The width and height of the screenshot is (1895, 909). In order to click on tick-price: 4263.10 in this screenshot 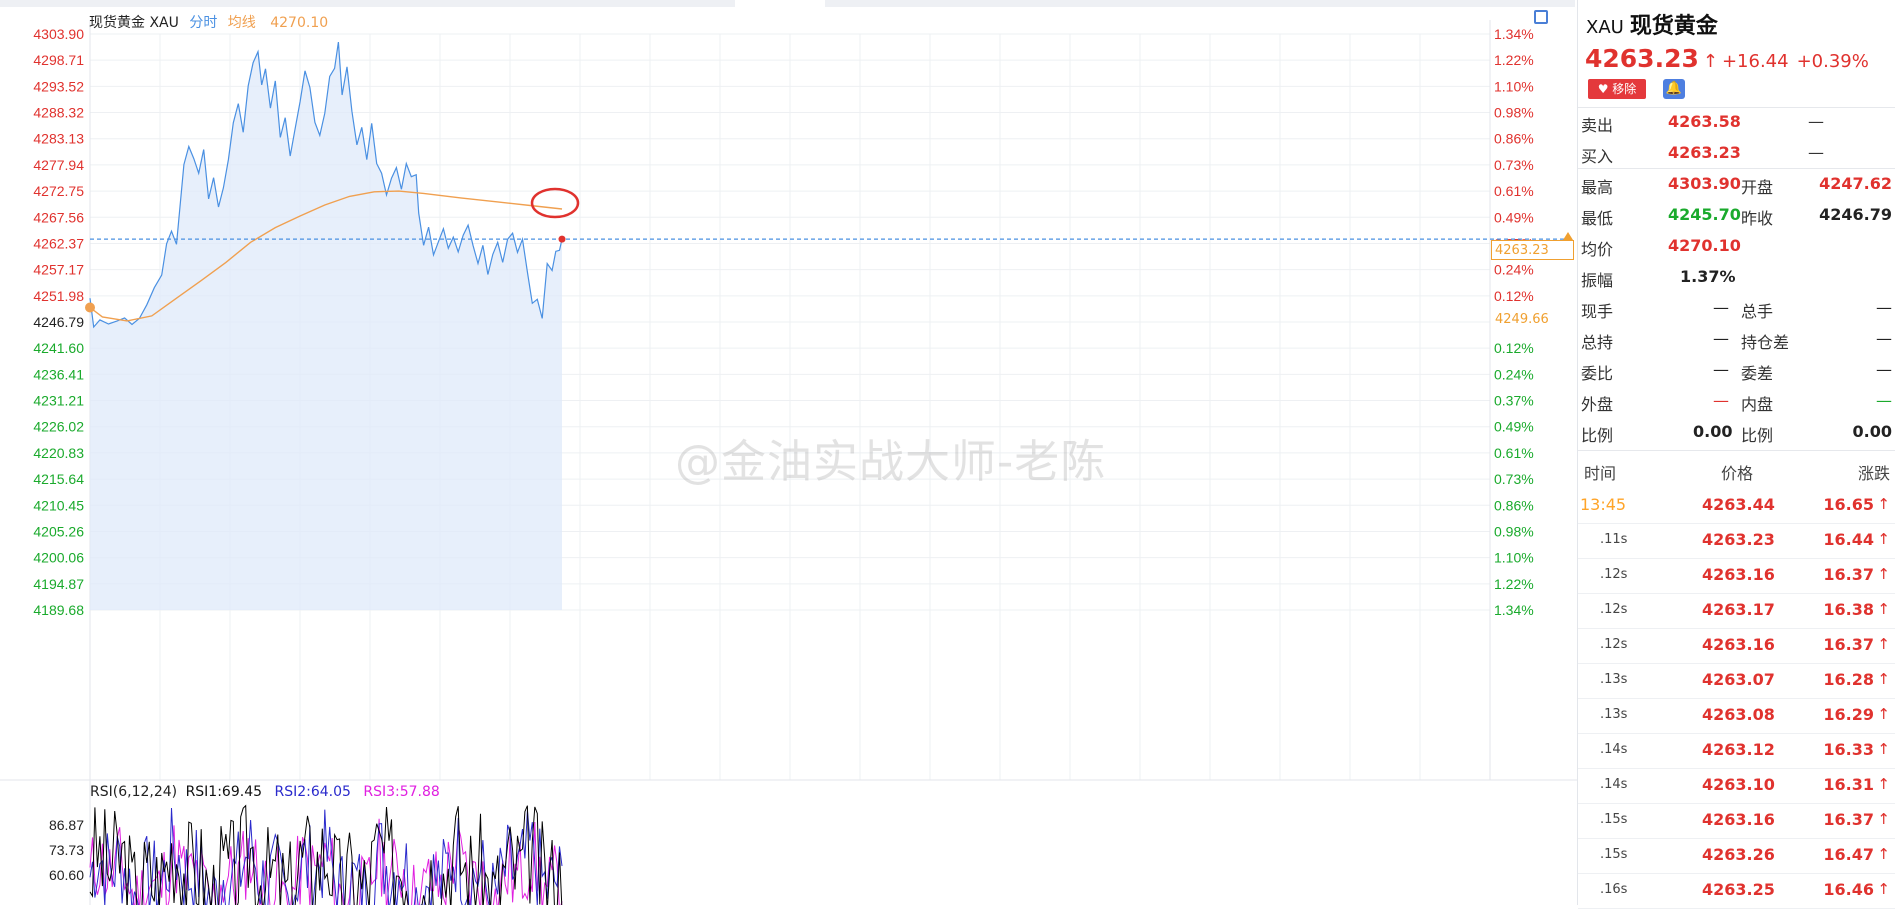, I will do `click(1738, 784)`.